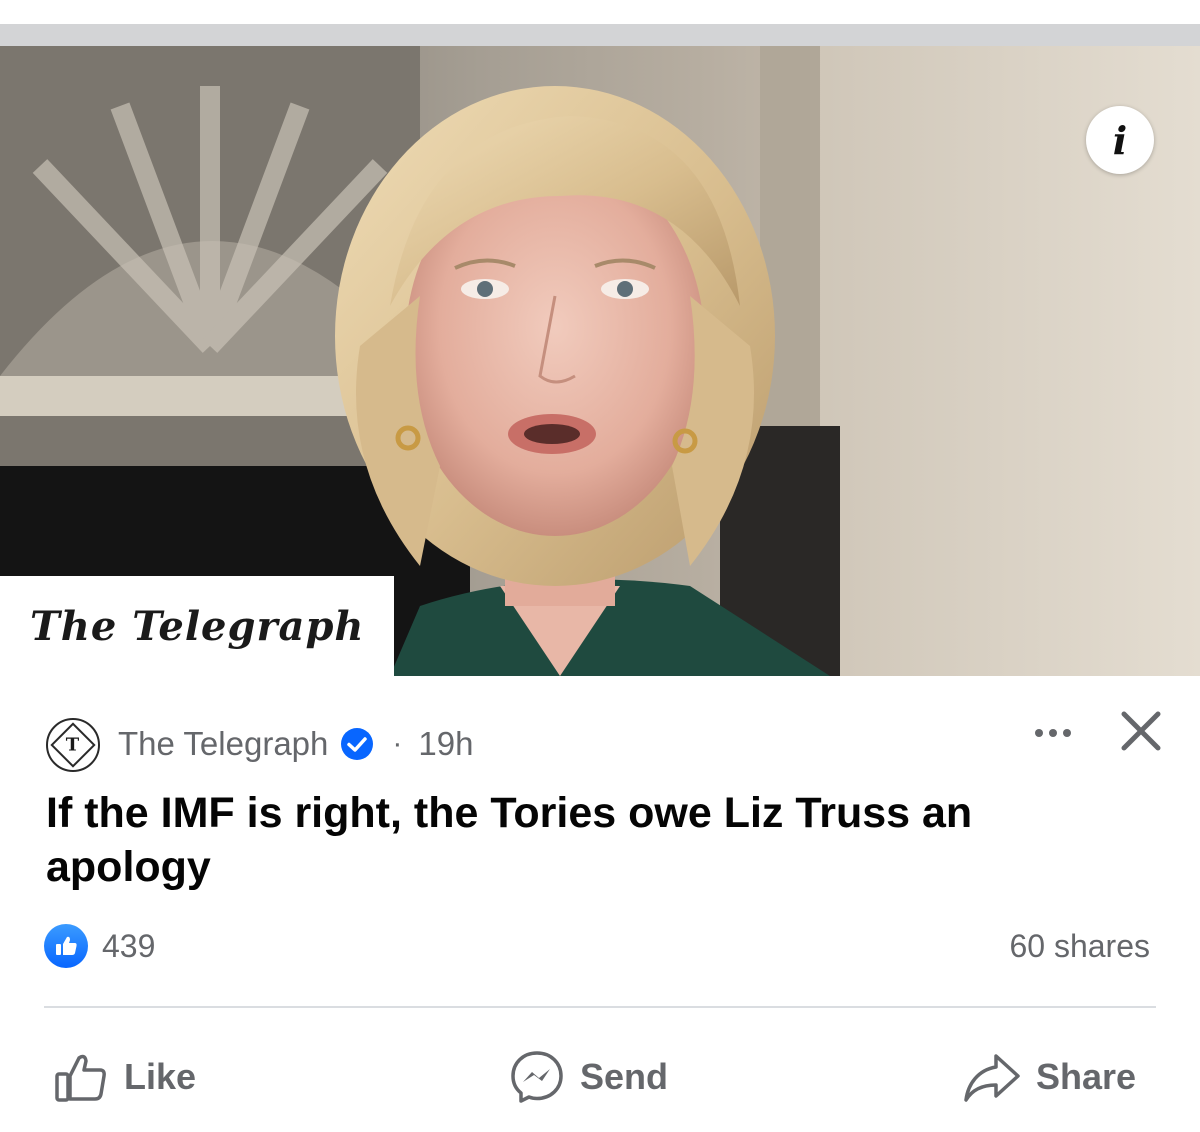 The width and height of the screenshot is (1200, 1132). I want to click on share-button: Share, so click(1049, 1077).